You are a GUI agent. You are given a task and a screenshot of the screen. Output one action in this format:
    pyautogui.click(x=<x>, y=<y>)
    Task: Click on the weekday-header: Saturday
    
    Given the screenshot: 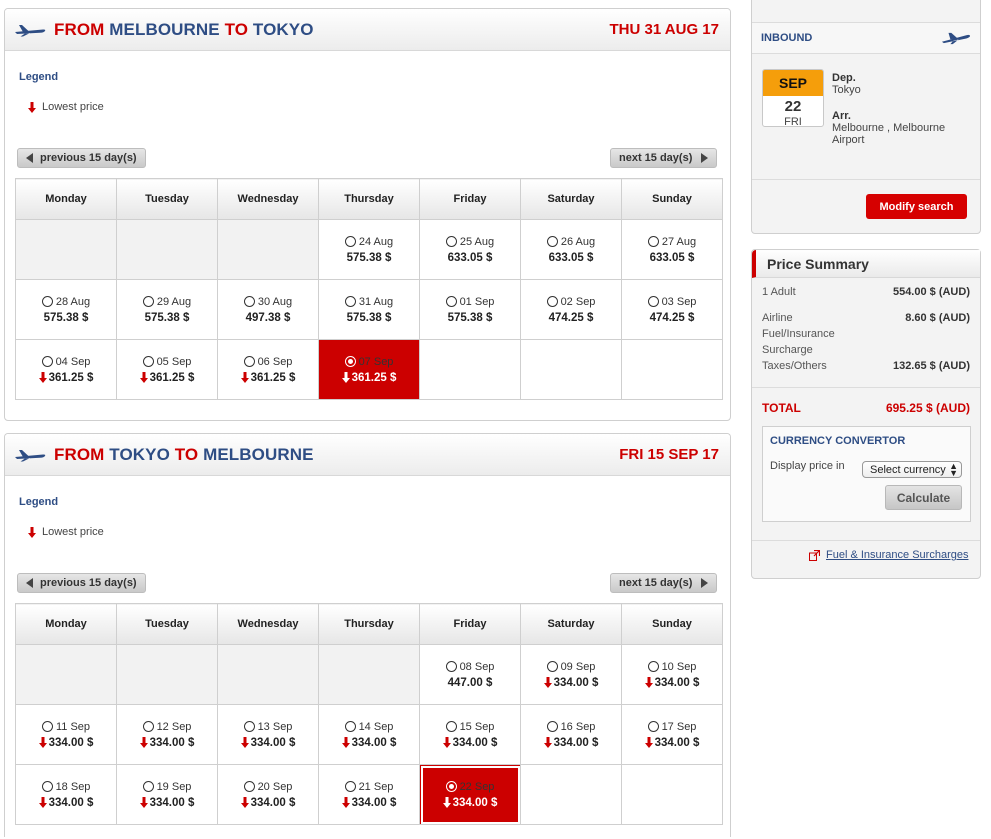 What is the action you would take?
    pyautogui.click(x=571, y=624)
    